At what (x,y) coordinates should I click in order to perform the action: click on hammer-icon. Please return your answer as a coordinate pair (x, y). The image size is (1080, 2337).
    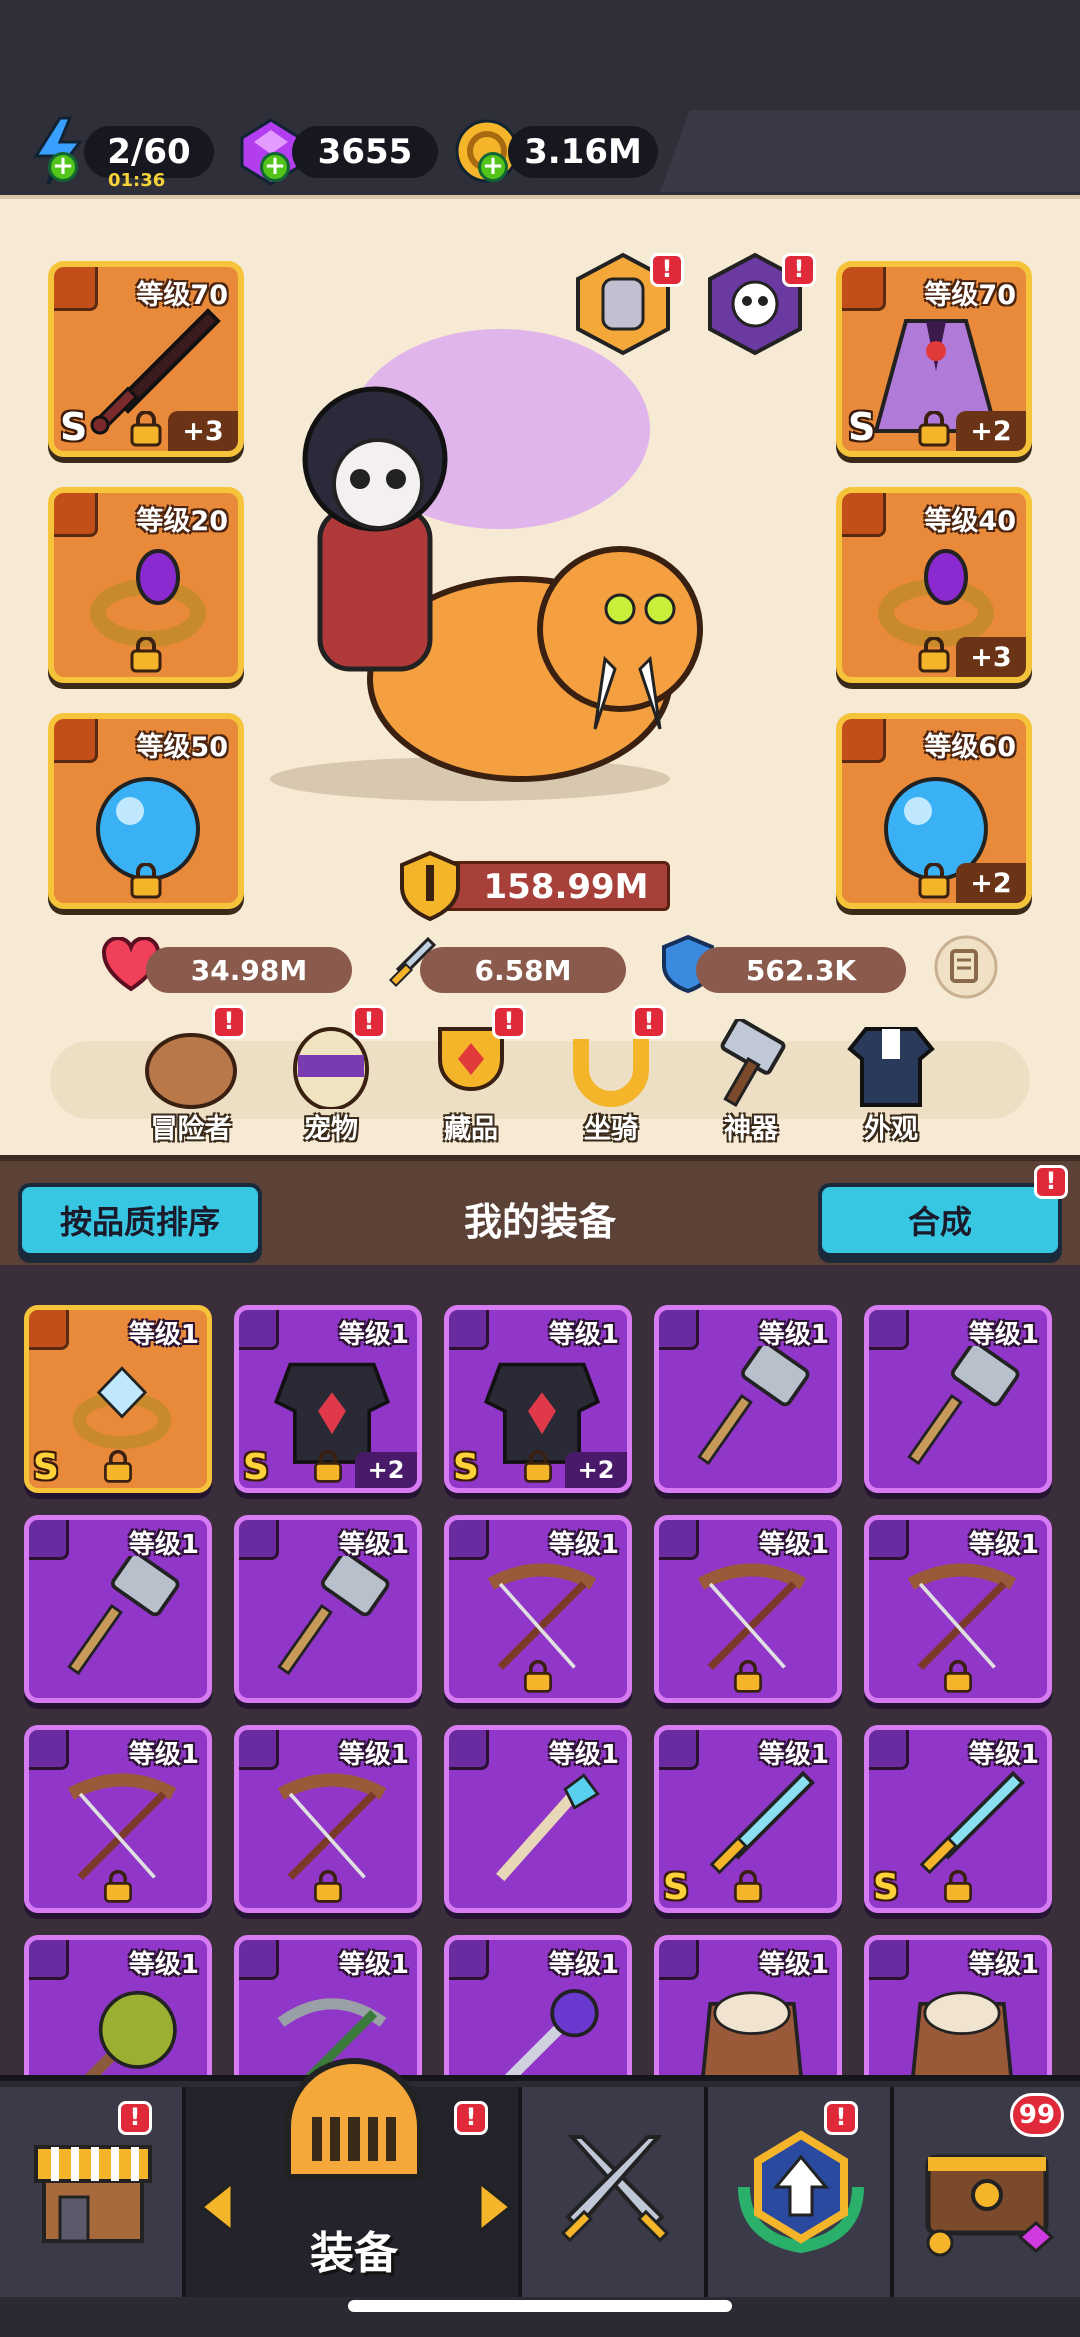
    Looking at the image, I should click on (123, 1616).